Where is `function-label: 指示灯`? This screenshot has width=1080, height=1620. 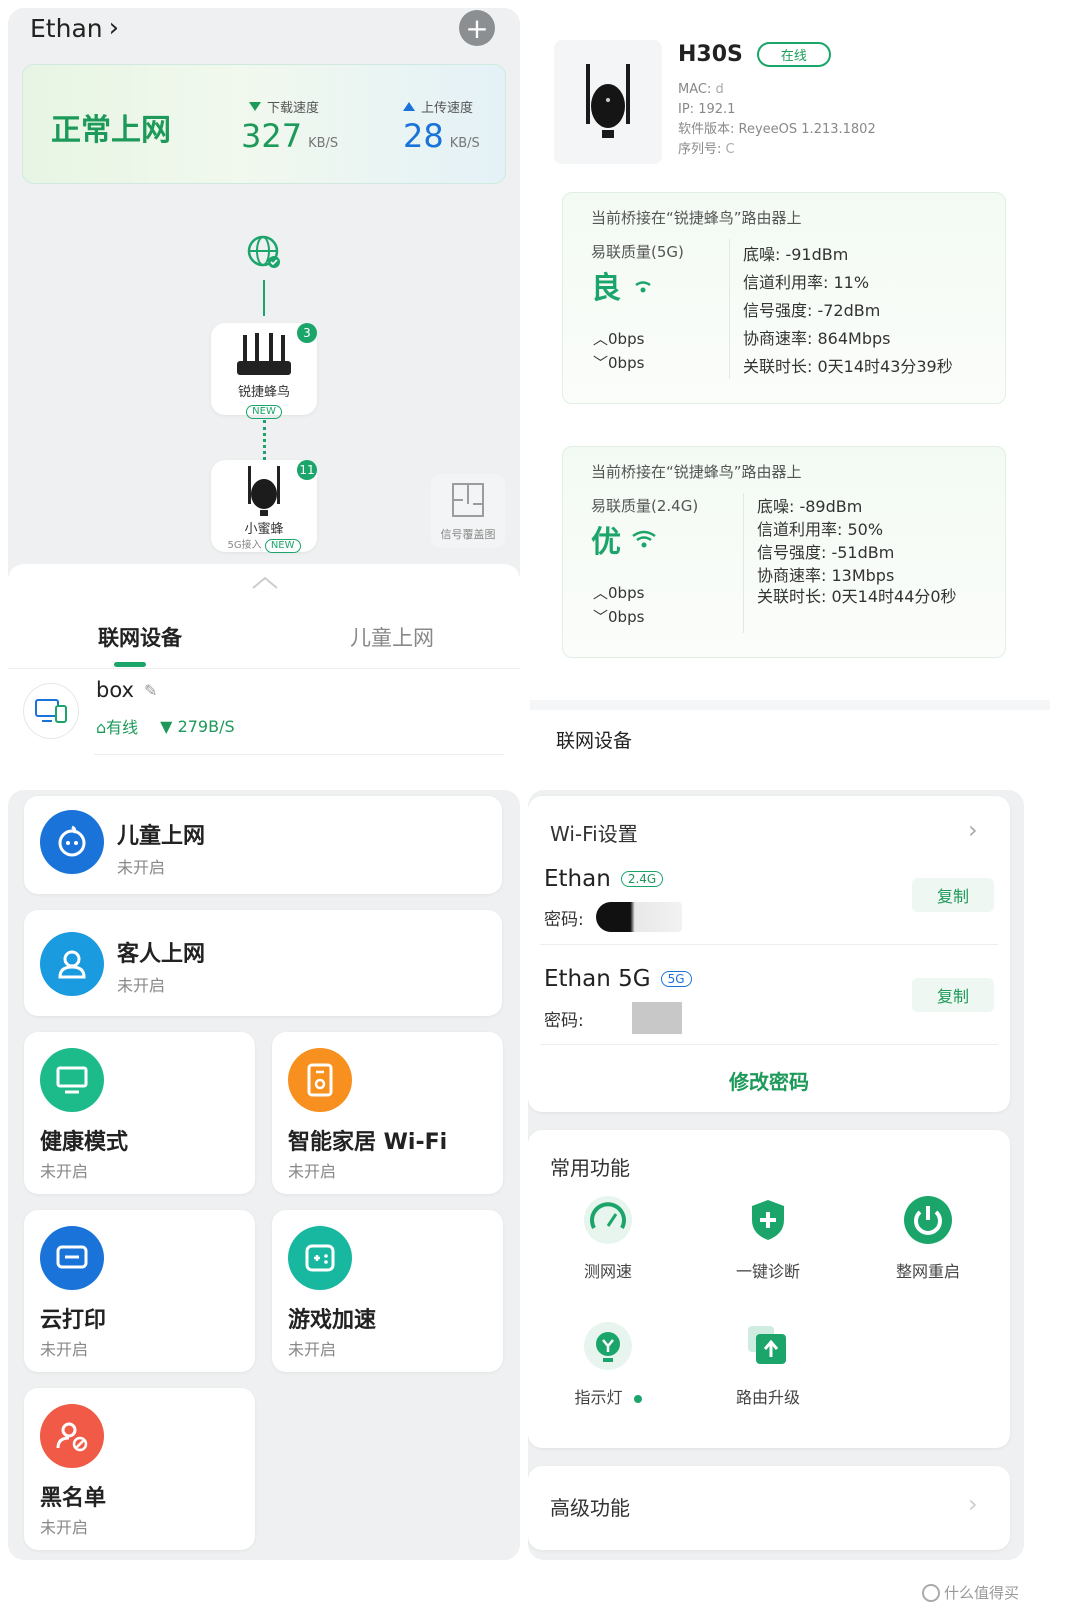
function-label: 指示灯 is located at coordinates (608, 1396).